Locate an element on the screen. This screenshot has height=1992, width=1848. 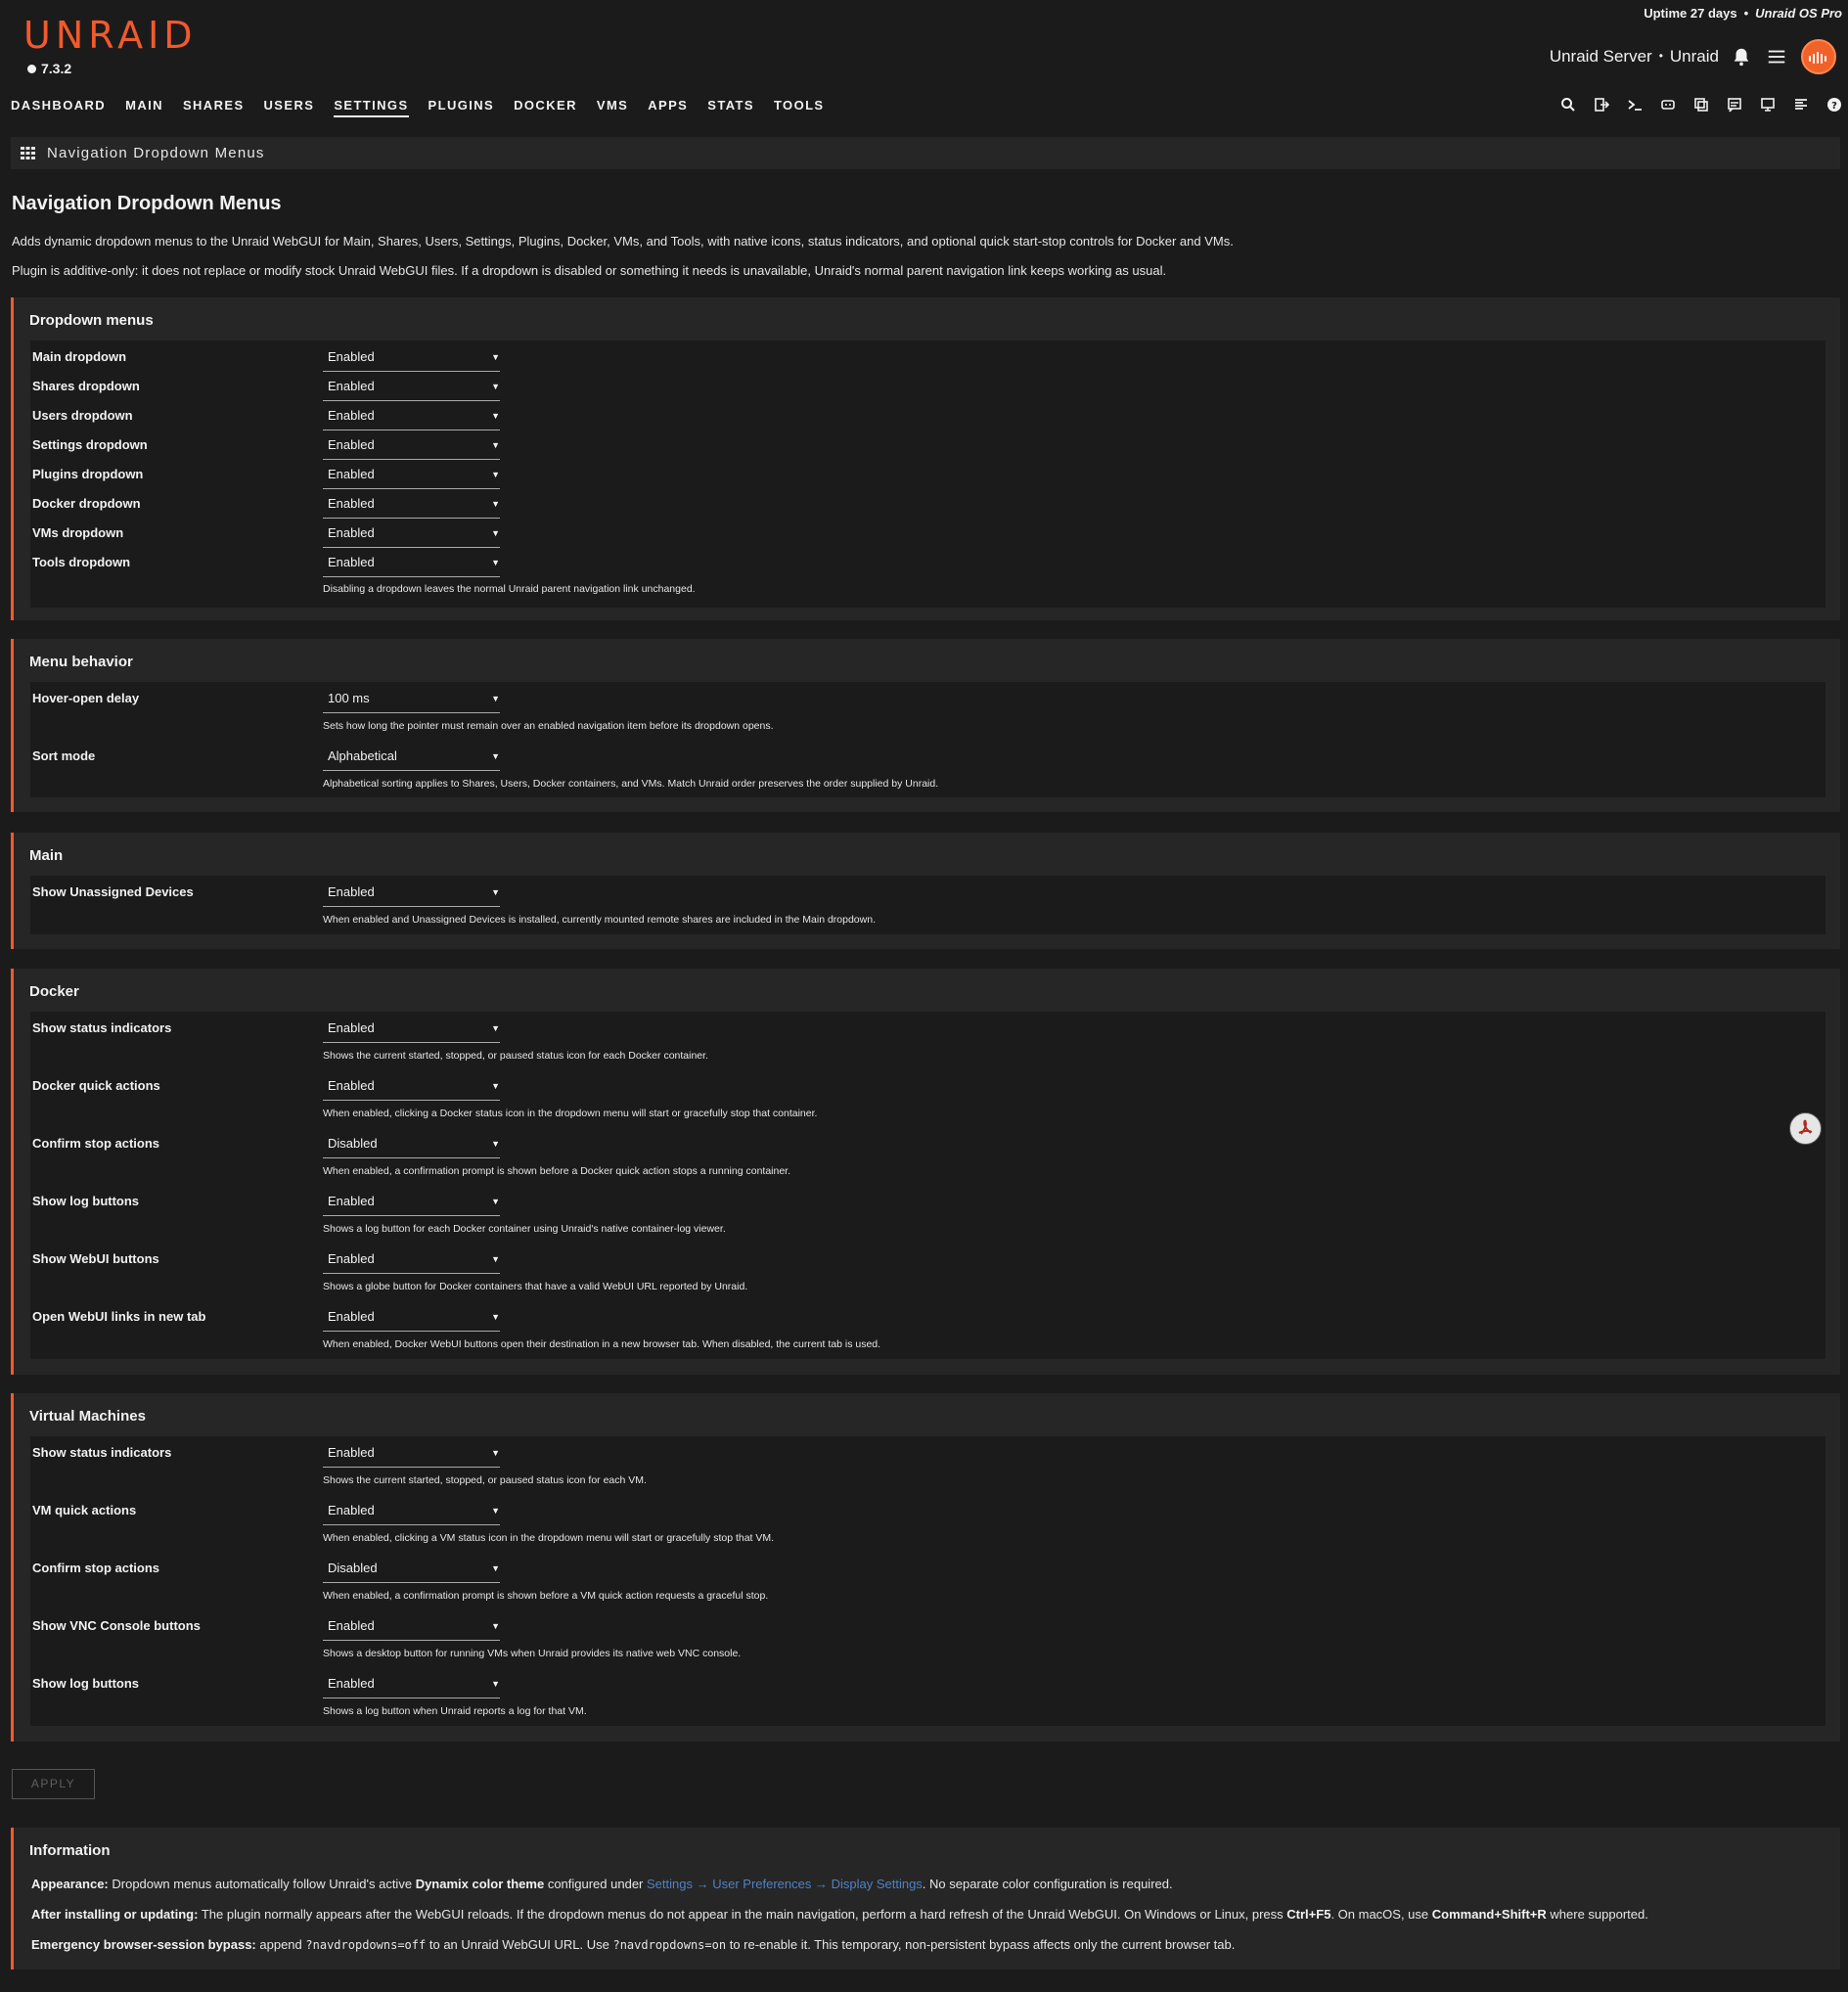
setting-label: Show log buttons is located at coordinates (86, 1684).